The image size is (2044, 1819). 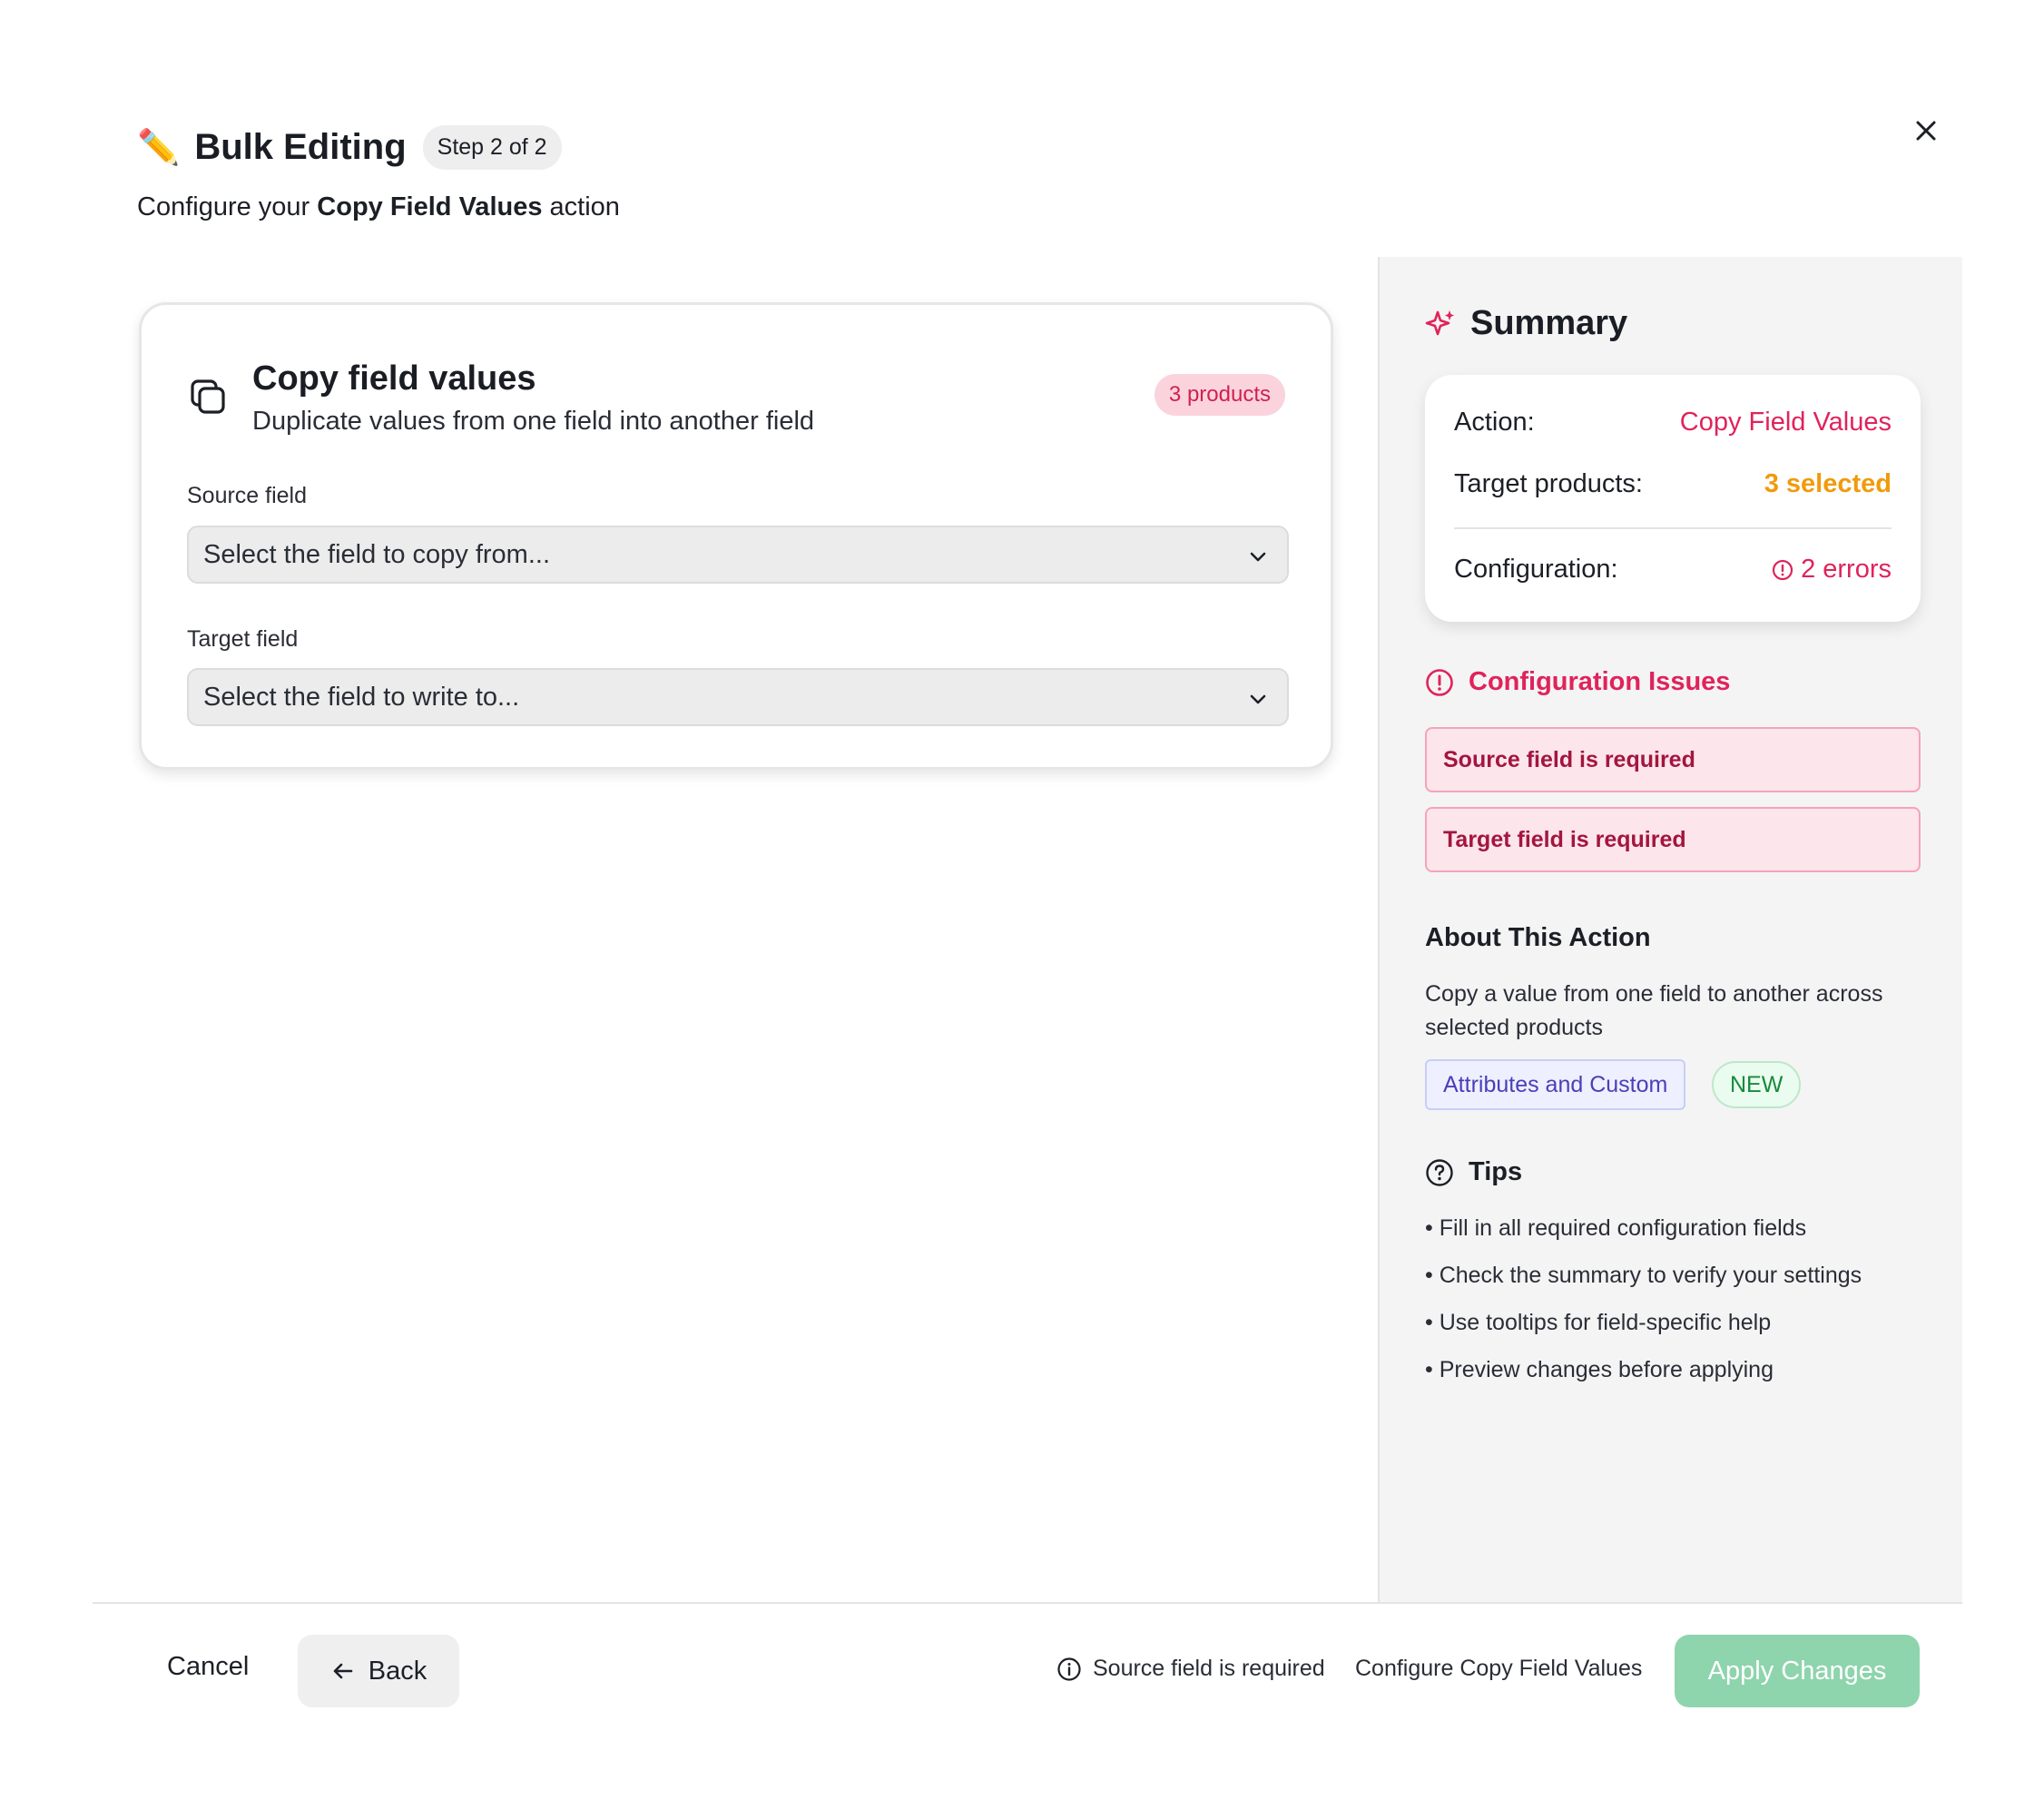 What do you see at coordinates (1600, 681) in the screenshot?
I see `configuration-issues-title: Configuration Issues` at bounding box center [1600, 681].